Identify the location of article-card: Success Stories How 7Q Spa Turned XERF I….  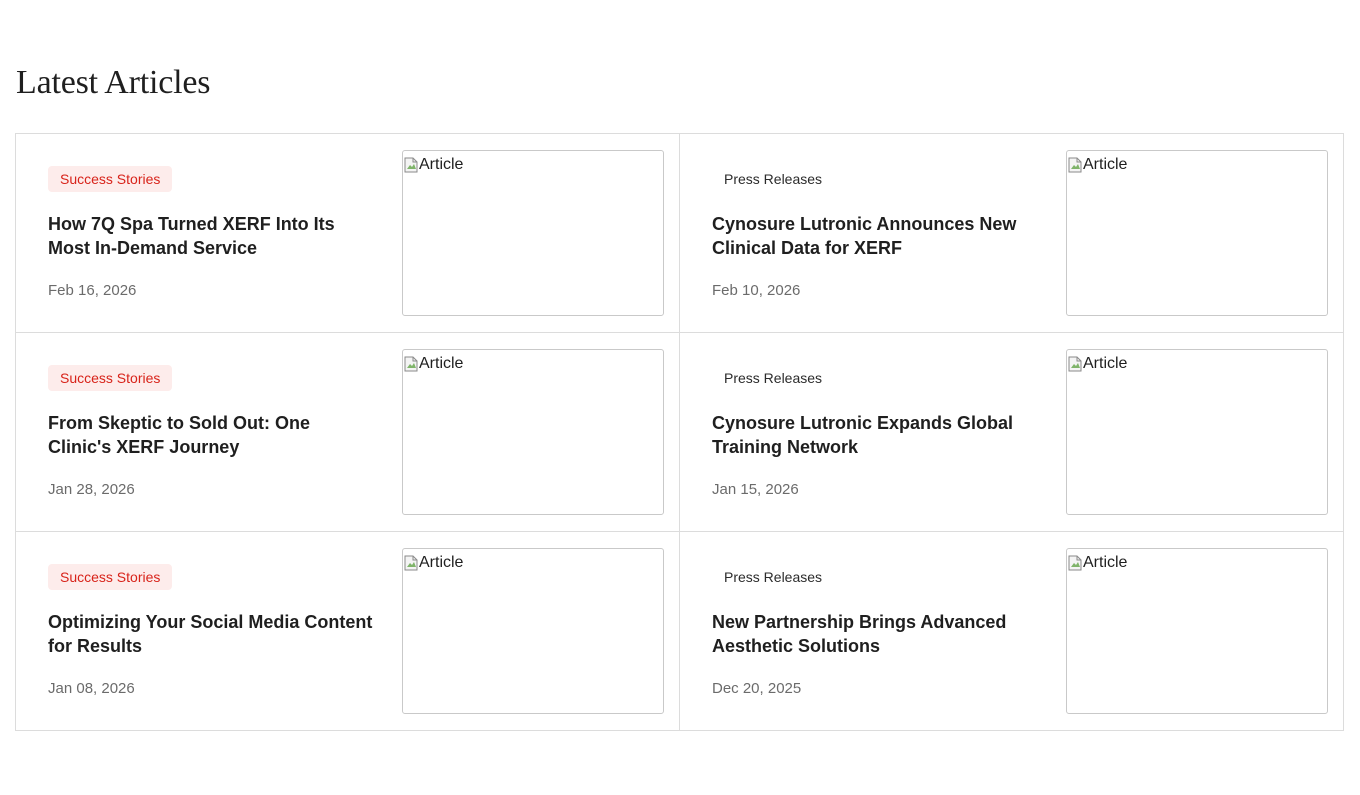
(348, 233).